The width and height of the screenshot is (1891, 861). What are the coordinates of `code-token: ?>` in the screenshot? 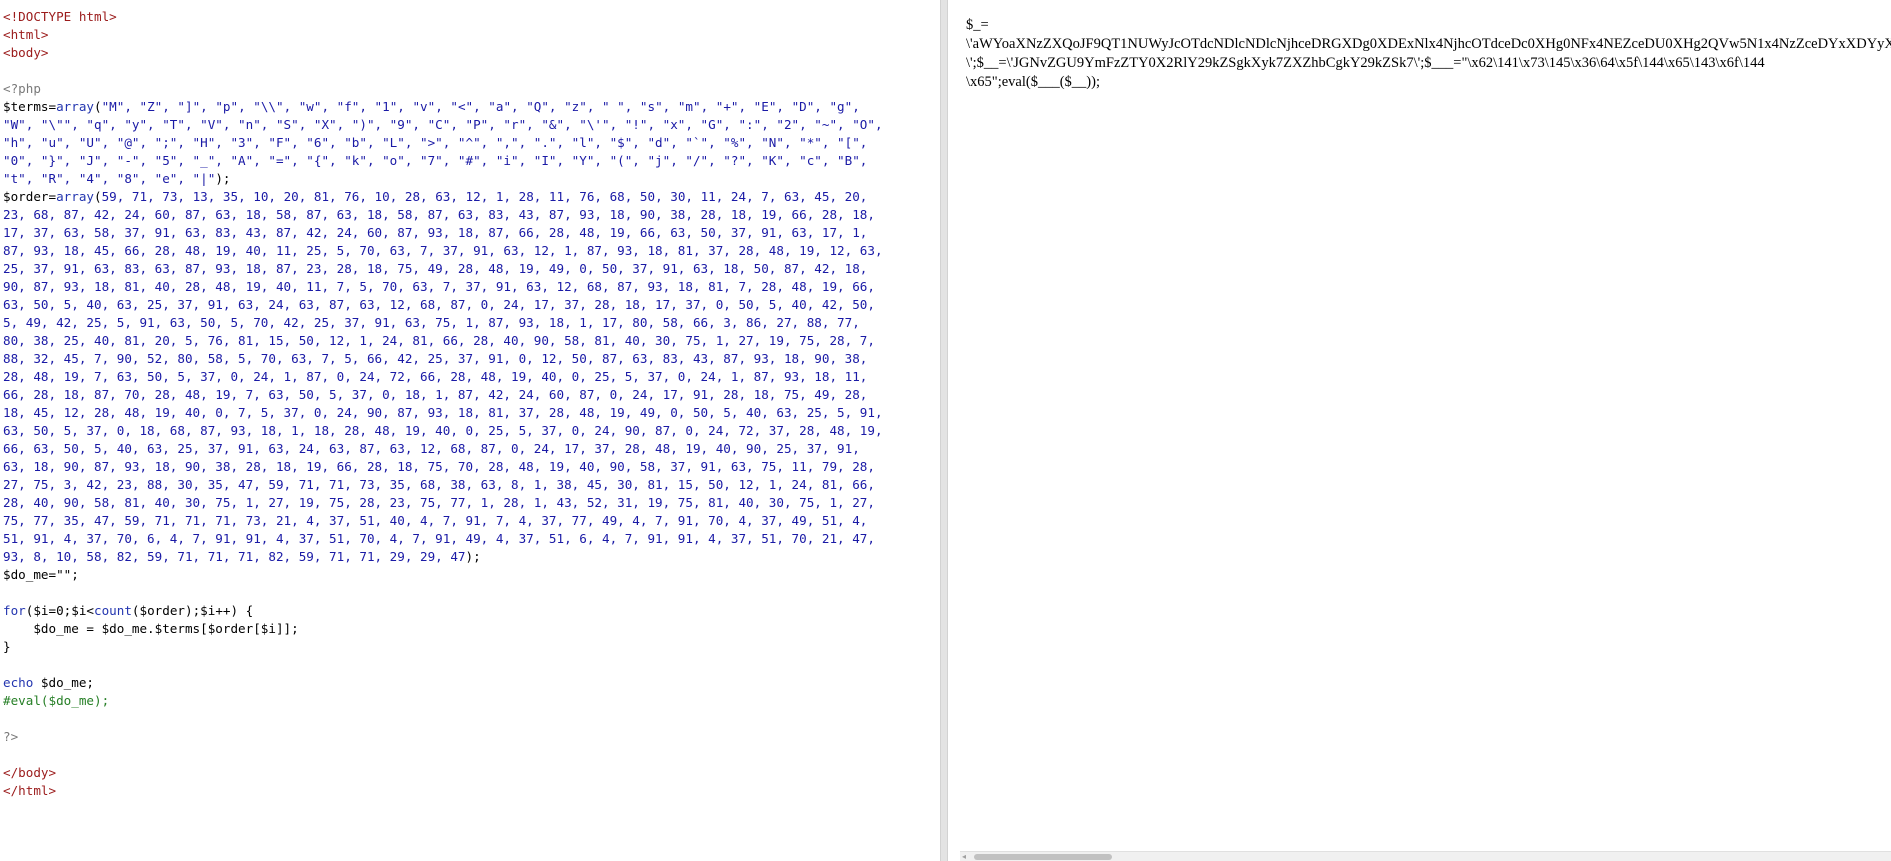 It's located at (11, 736).